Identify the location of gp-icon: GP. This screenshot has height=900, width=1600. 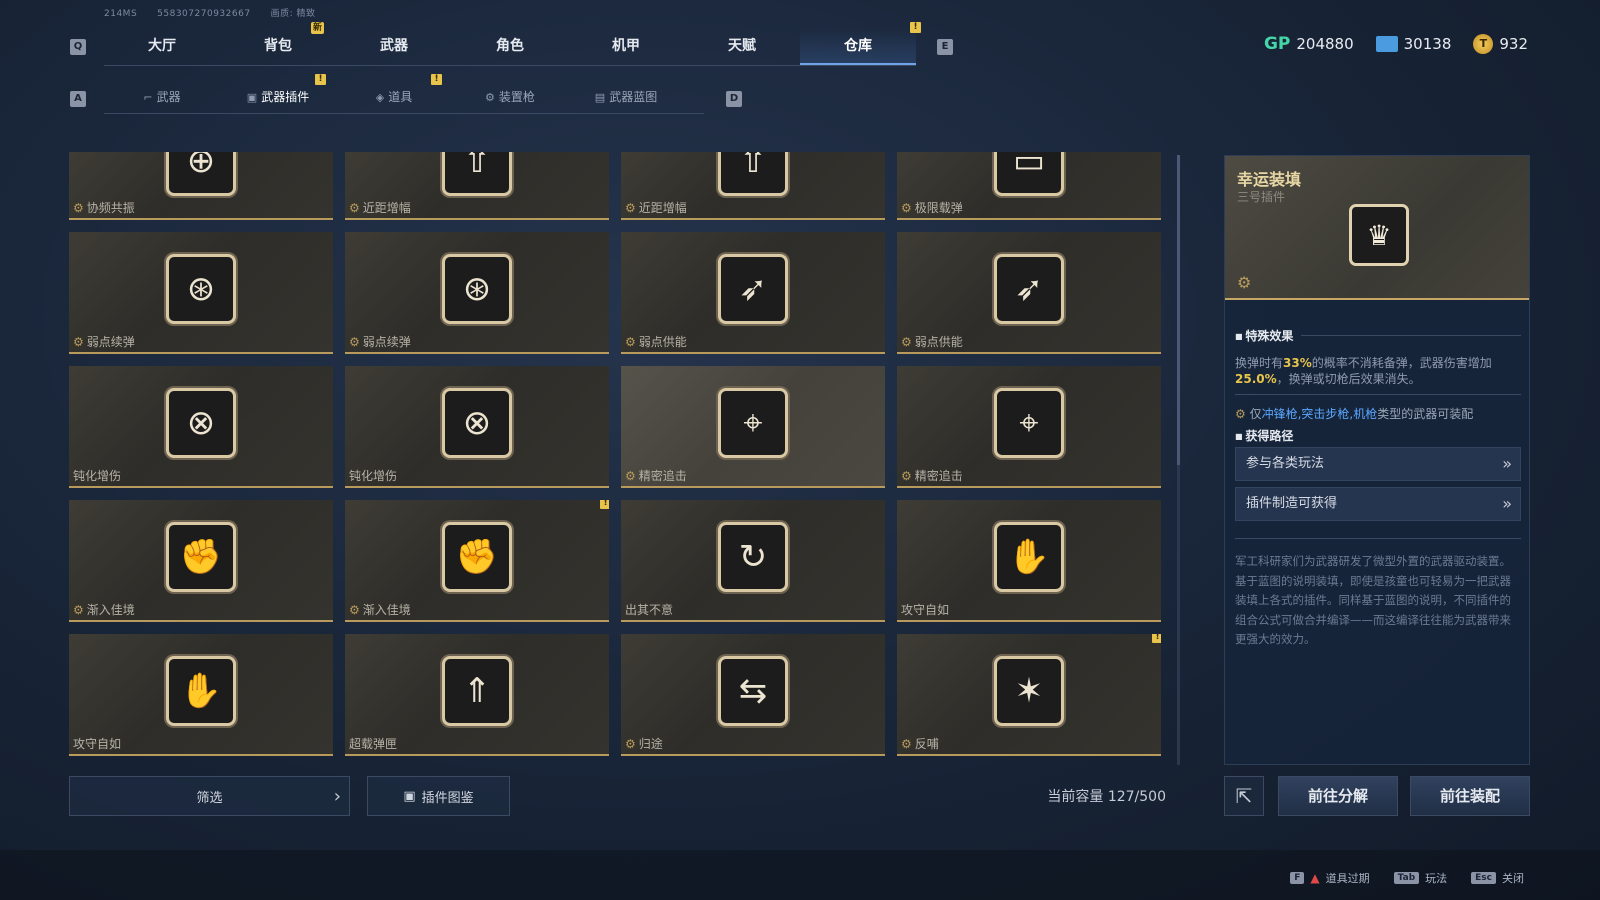
(1277, 44).